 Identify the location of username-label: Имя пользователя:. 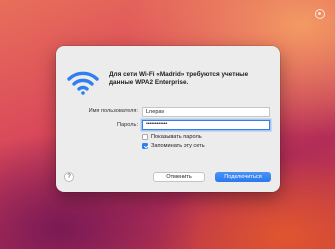
(113, 111).